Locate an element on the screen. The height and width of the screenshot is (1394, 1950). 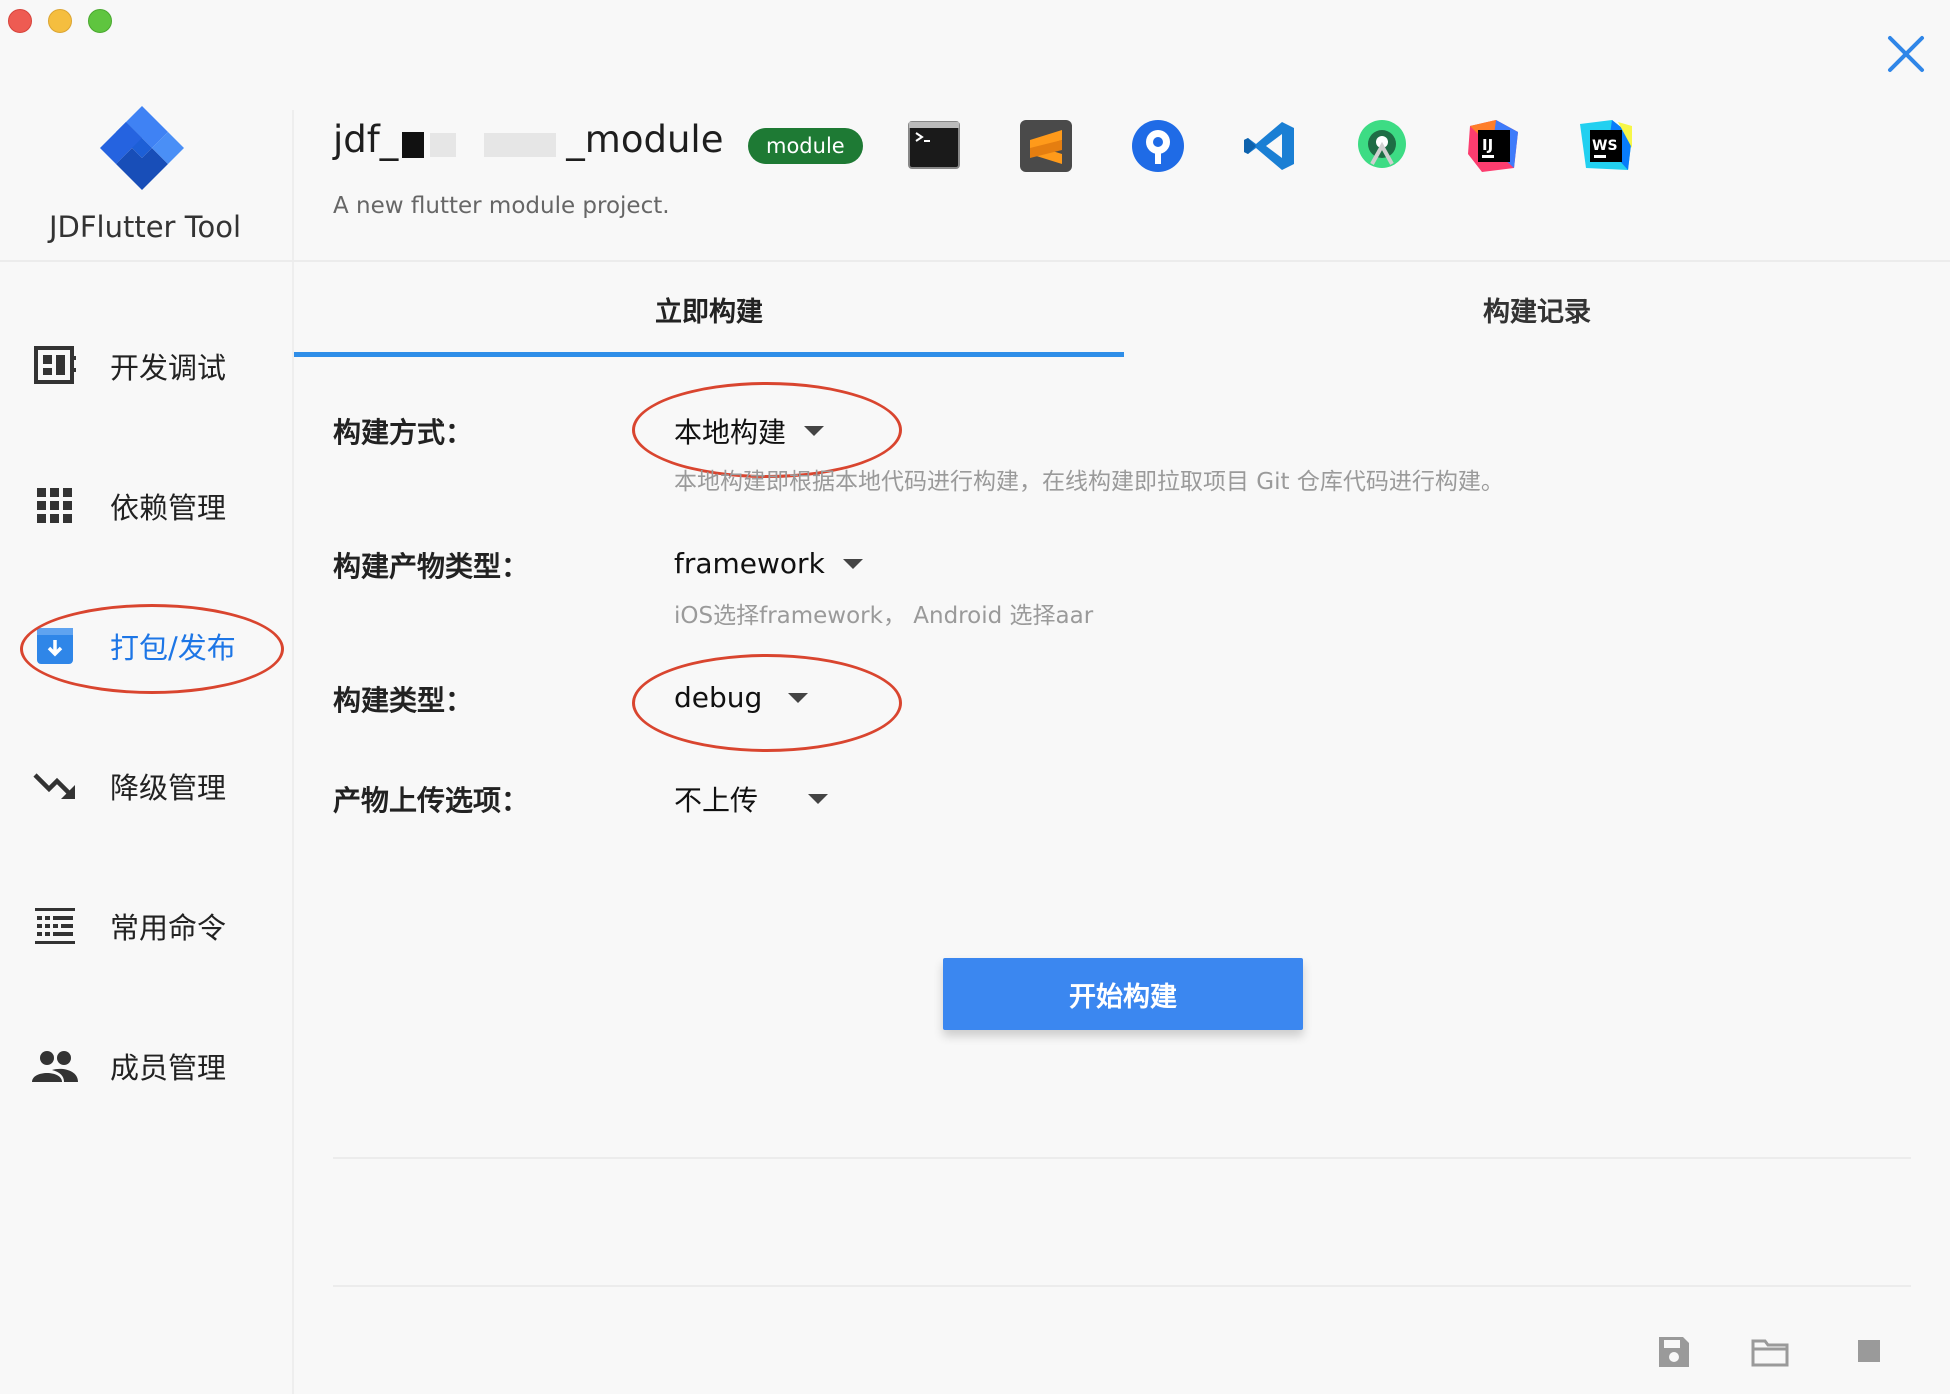
tab-build-history: 构建记录 is located at coordinates (1537, 310).